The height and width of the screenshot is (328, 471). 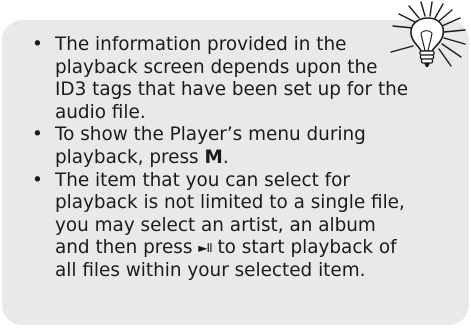 I want to click on tip-item-player-menu-end: ., so click(x=225, y=157).